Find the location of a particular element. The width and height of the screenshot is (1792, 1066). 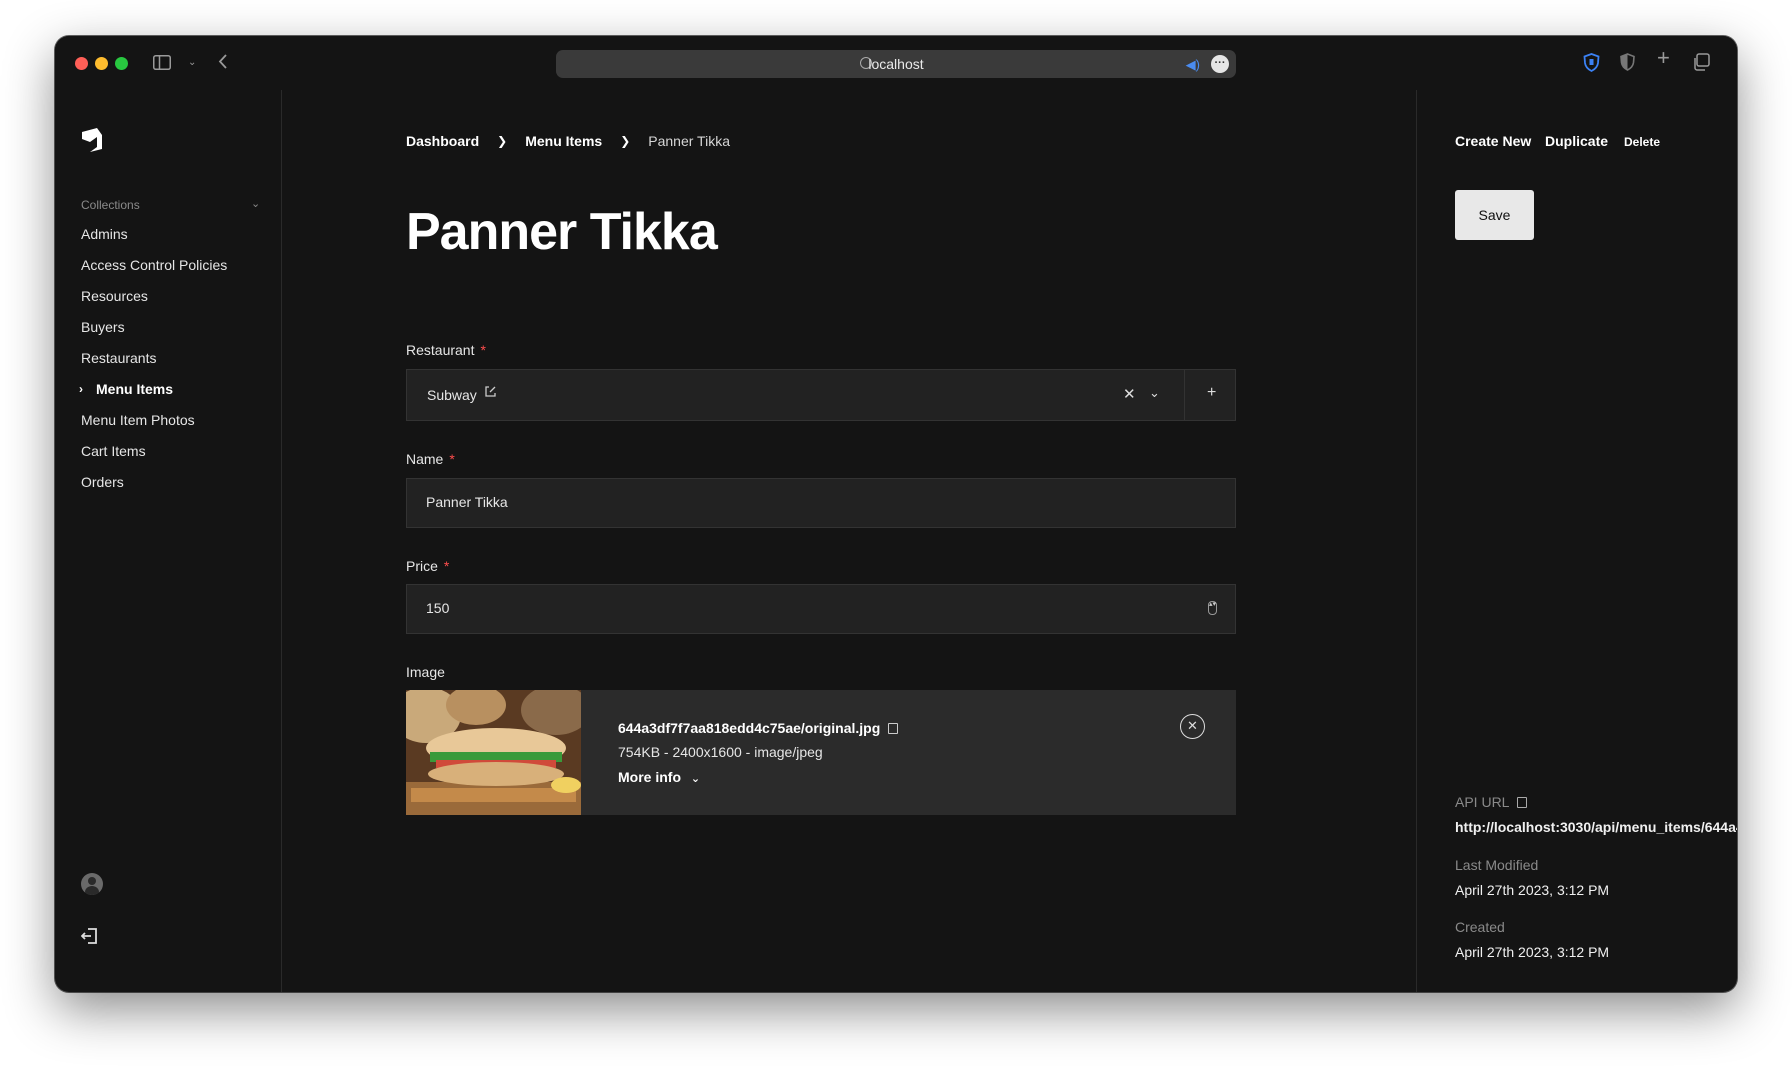

breadcrumb-current: Panner Tikka is located at coordinates (689, 141).